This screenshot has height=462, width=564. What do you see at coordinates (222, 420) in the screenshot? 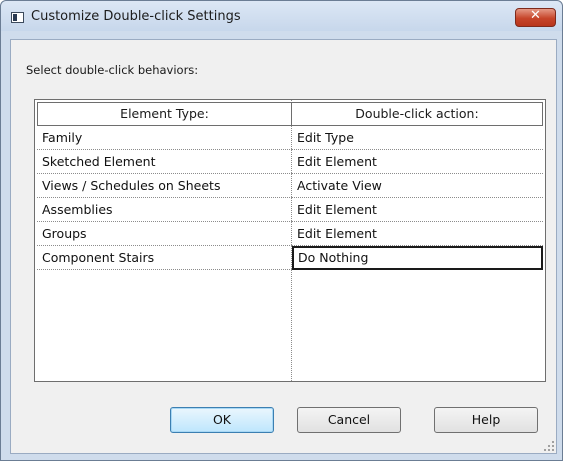
I see `ok-button: OK` at bounding box center [222, 420].